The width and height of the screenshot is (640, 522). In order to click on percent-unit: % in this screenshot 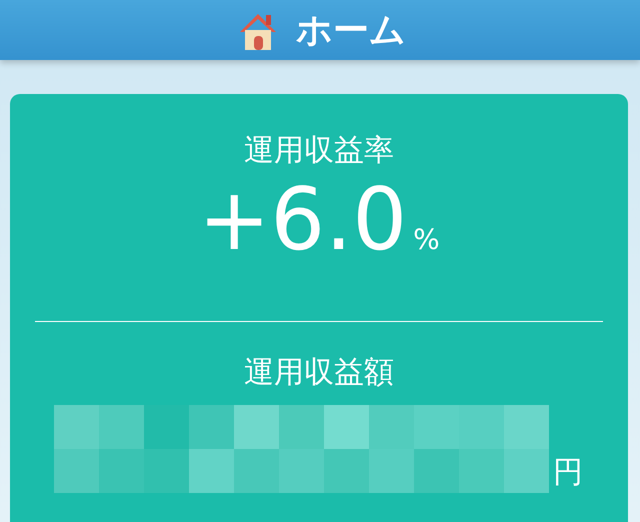, I will do `click(426, 239)`.